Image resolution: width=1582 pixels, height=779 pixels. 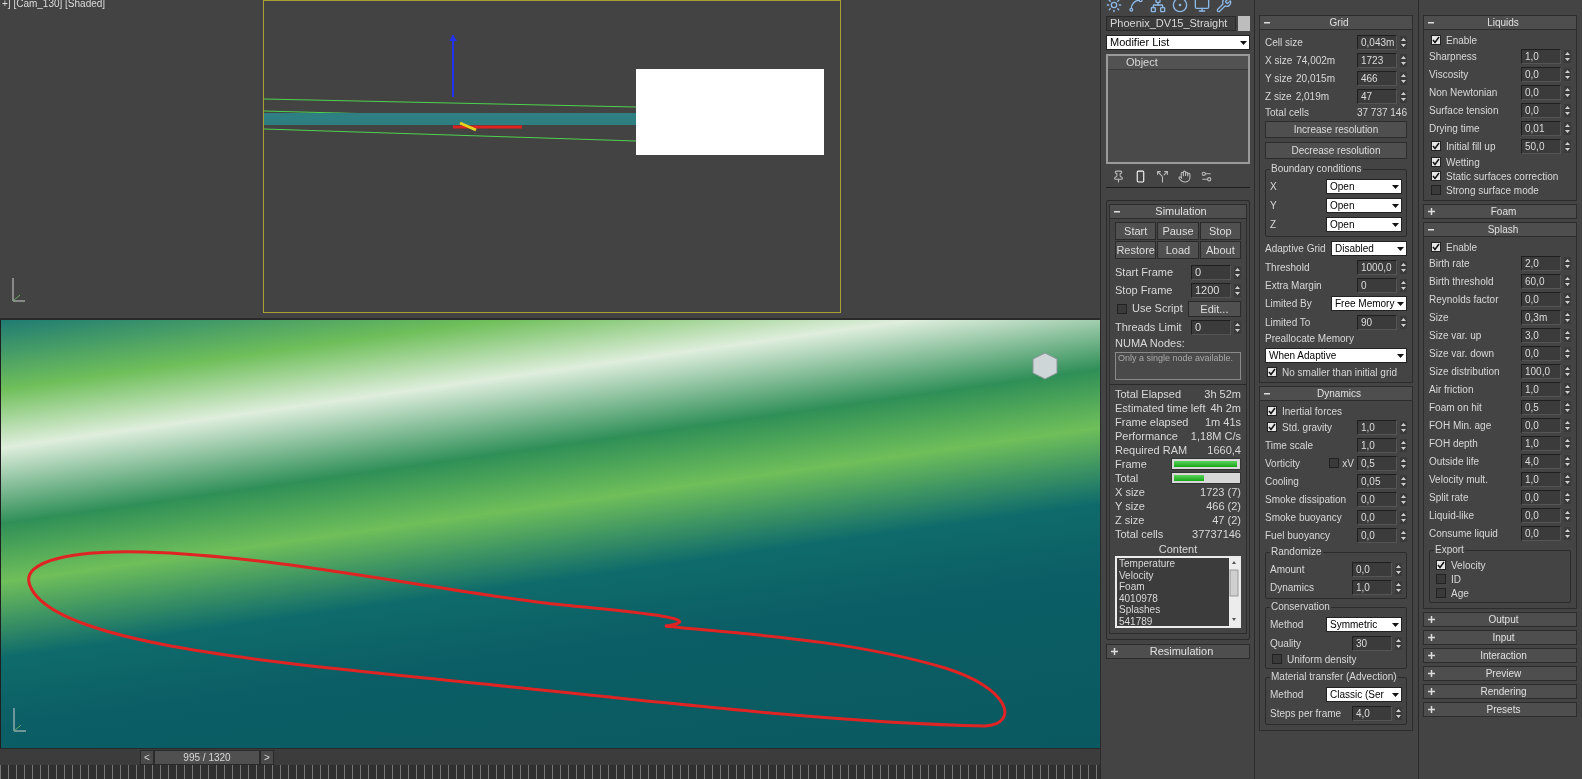 What do you see at coordinates (1364, 624) in the screenshot?
I see `dropdown: Symmetric` at bounding box center [1364, 624].